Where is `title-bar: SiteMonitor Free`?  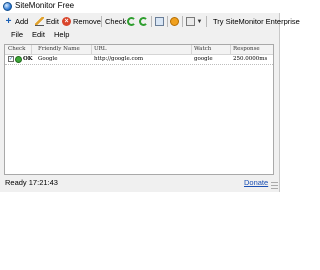
title-bar: SiteMonitor Free is located at coordinates (140, 6).